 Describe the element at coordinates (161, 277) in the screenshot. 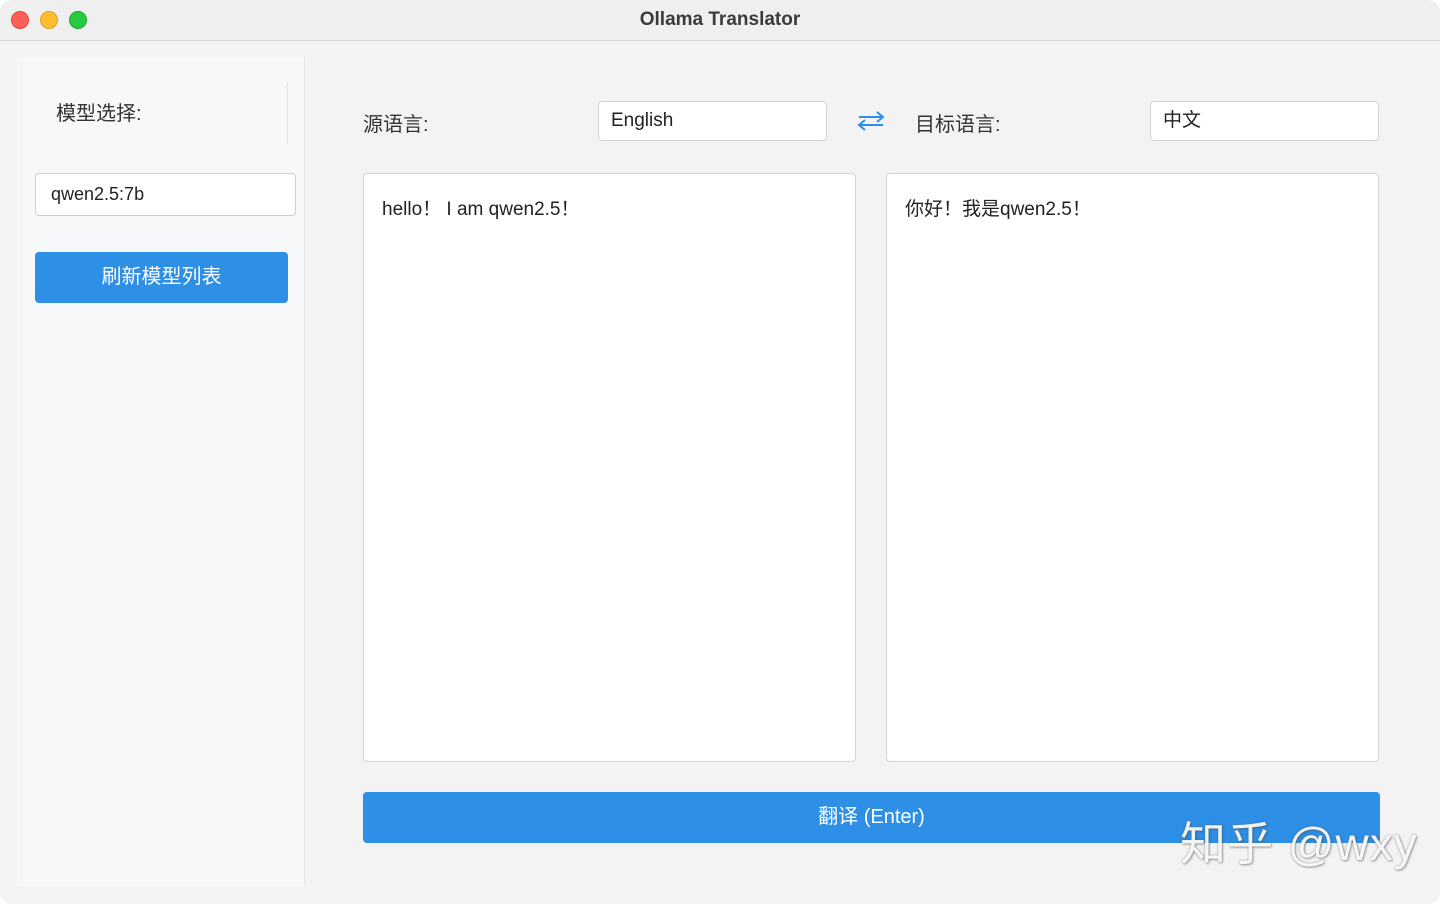

I see `refresh-models-button: 刷新模型列表` at that location.